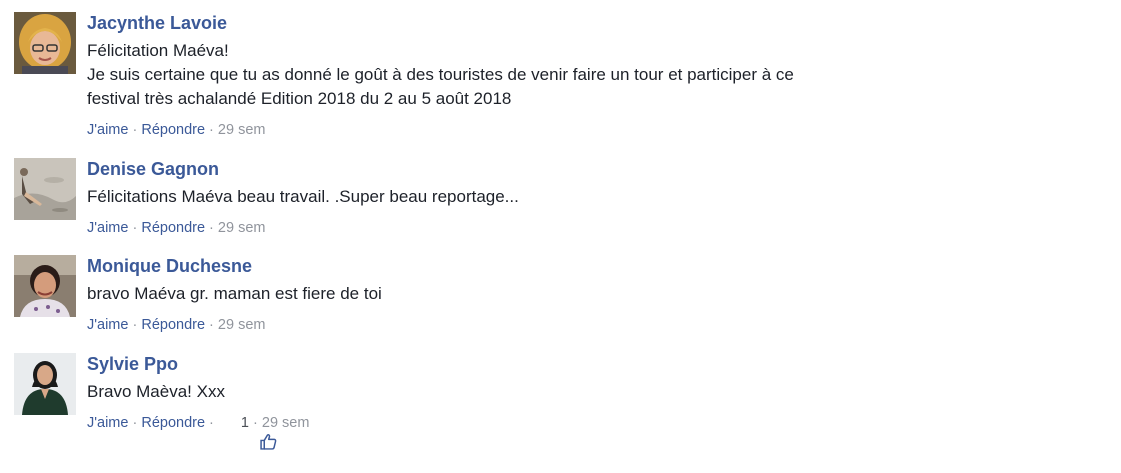 The height and width of the screenshot is (473, 1121). Describe the element at coordinates (587, 432) in the screenshot. I see `comment-actions: J'aime · Répondre · 1 · 29 sem` at that location.